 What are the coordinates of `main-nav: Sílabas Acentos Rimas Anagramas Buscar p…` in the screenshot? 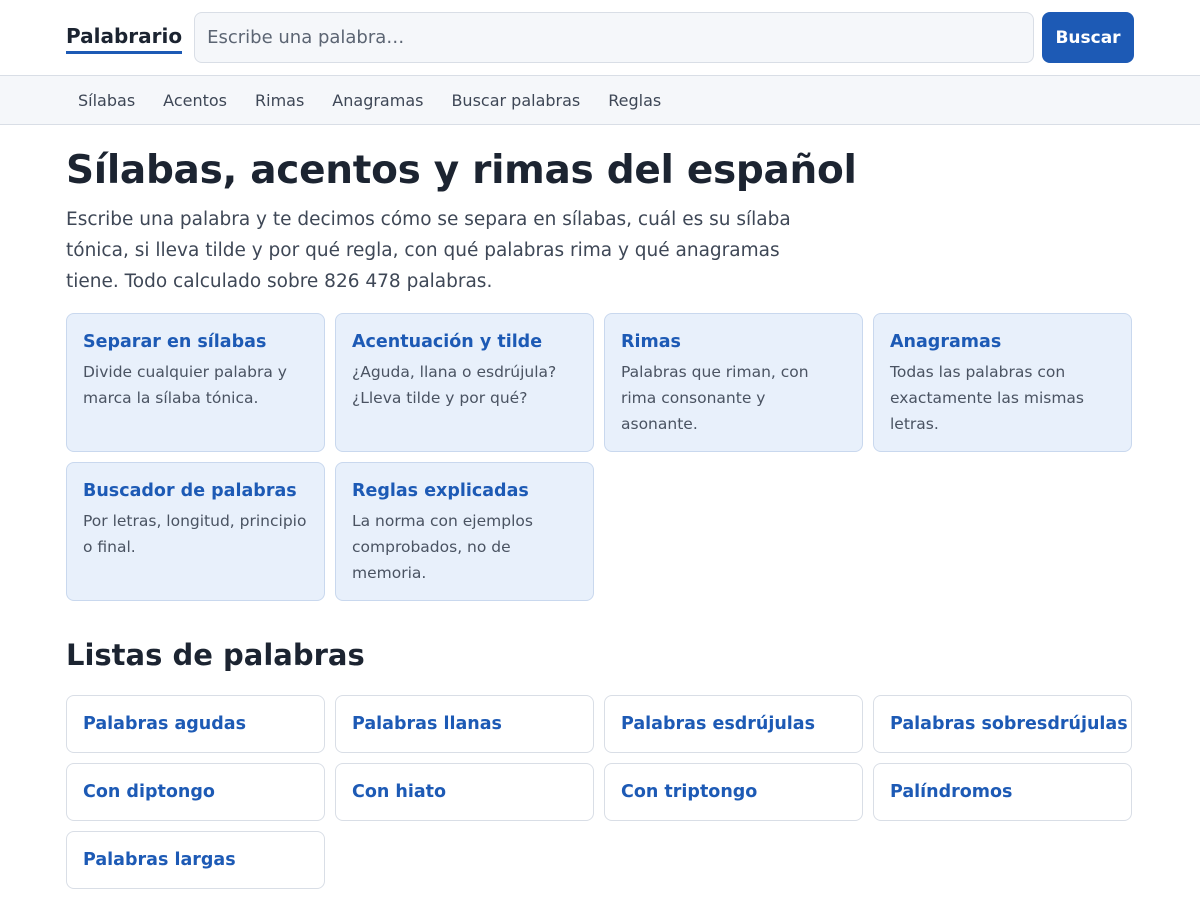 It's located at (600, 100).